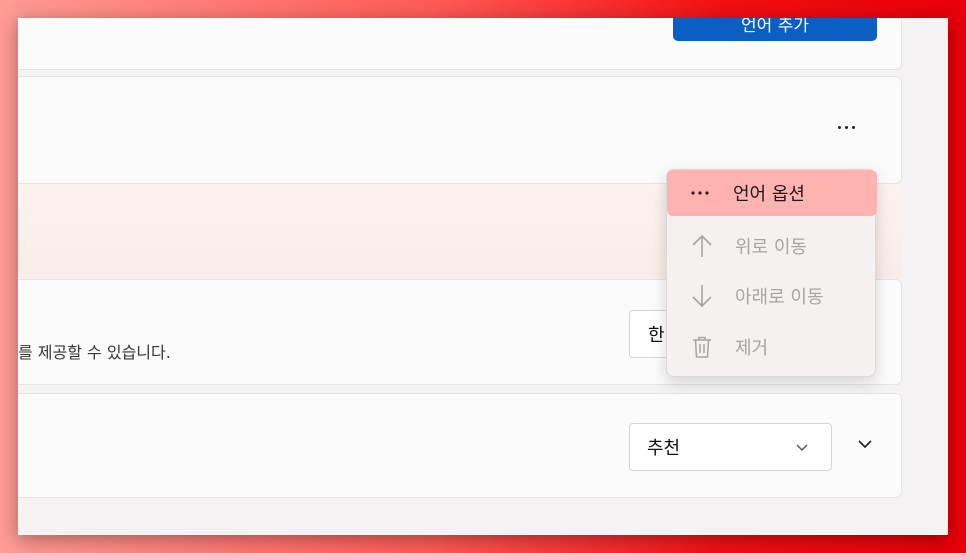 This screenshot has height=553, width=966. I want to click on add-language-button: 언어 추가, so click(775, 29).